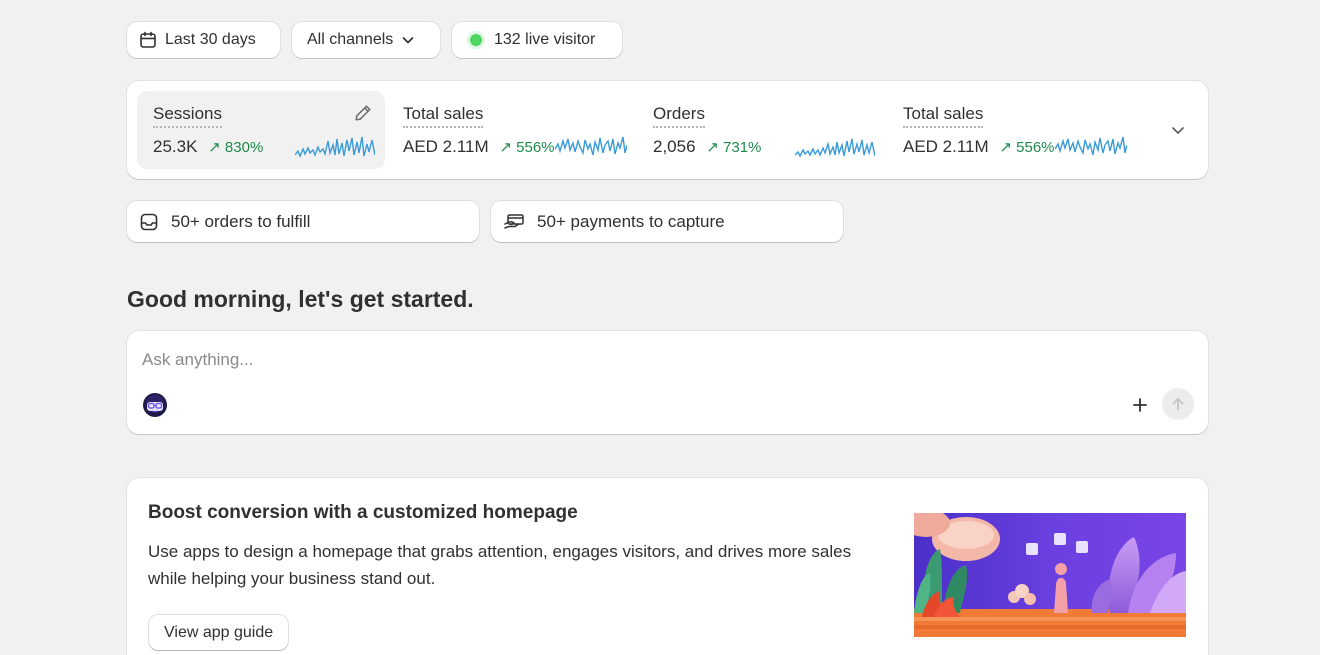 Image resolution: width=1320 pixels, height=655 pixels. Describe the element at coordinates (667, 382) in the screenshot. I see `ask-box` at that location.